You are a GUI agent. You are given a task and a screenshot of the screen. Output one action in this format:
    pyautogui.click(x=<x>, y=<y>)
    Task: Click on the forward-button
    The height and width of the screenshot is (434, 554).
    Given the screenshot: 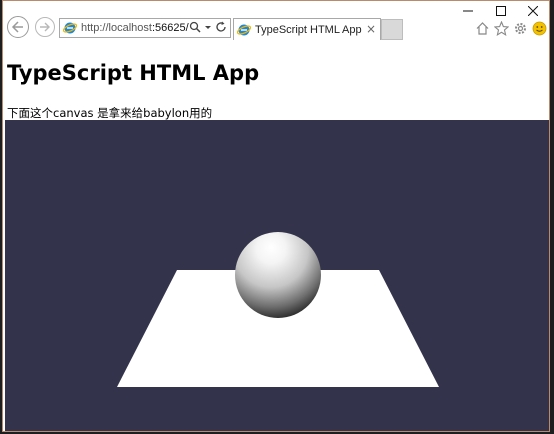 What is the action you would take?
    pyautogui.click(x=45, y=27)
    